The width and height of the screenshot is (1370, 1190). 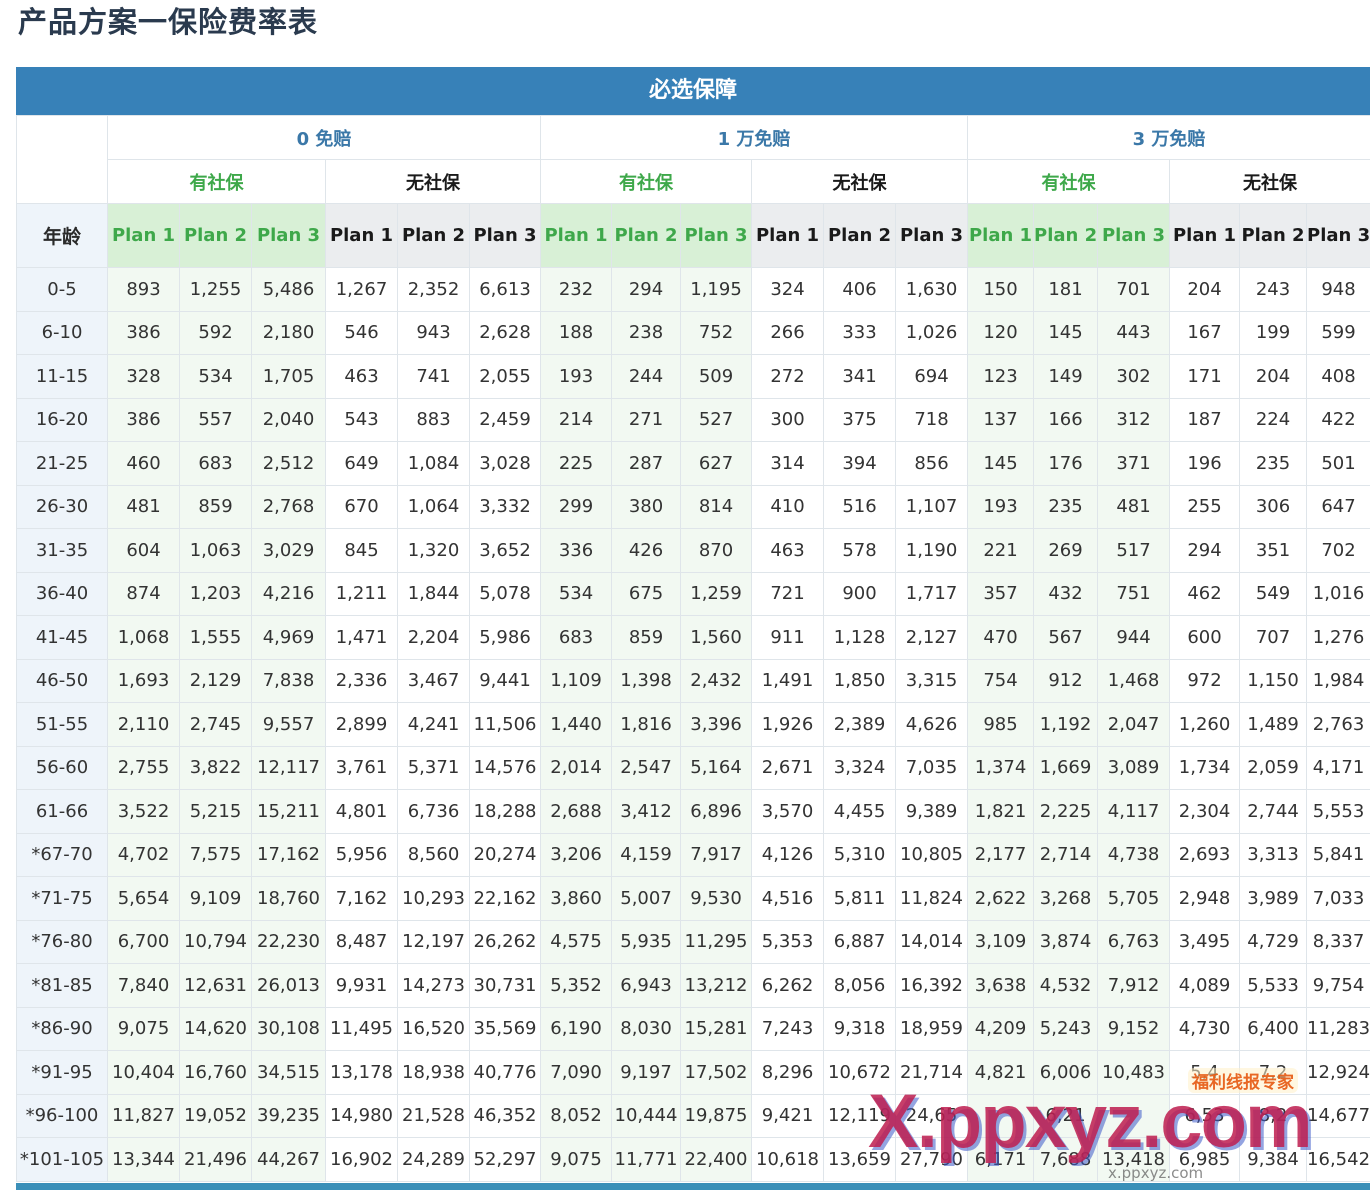 I want to click on rate-cell: 27,790, so click(x=932, y=1159).